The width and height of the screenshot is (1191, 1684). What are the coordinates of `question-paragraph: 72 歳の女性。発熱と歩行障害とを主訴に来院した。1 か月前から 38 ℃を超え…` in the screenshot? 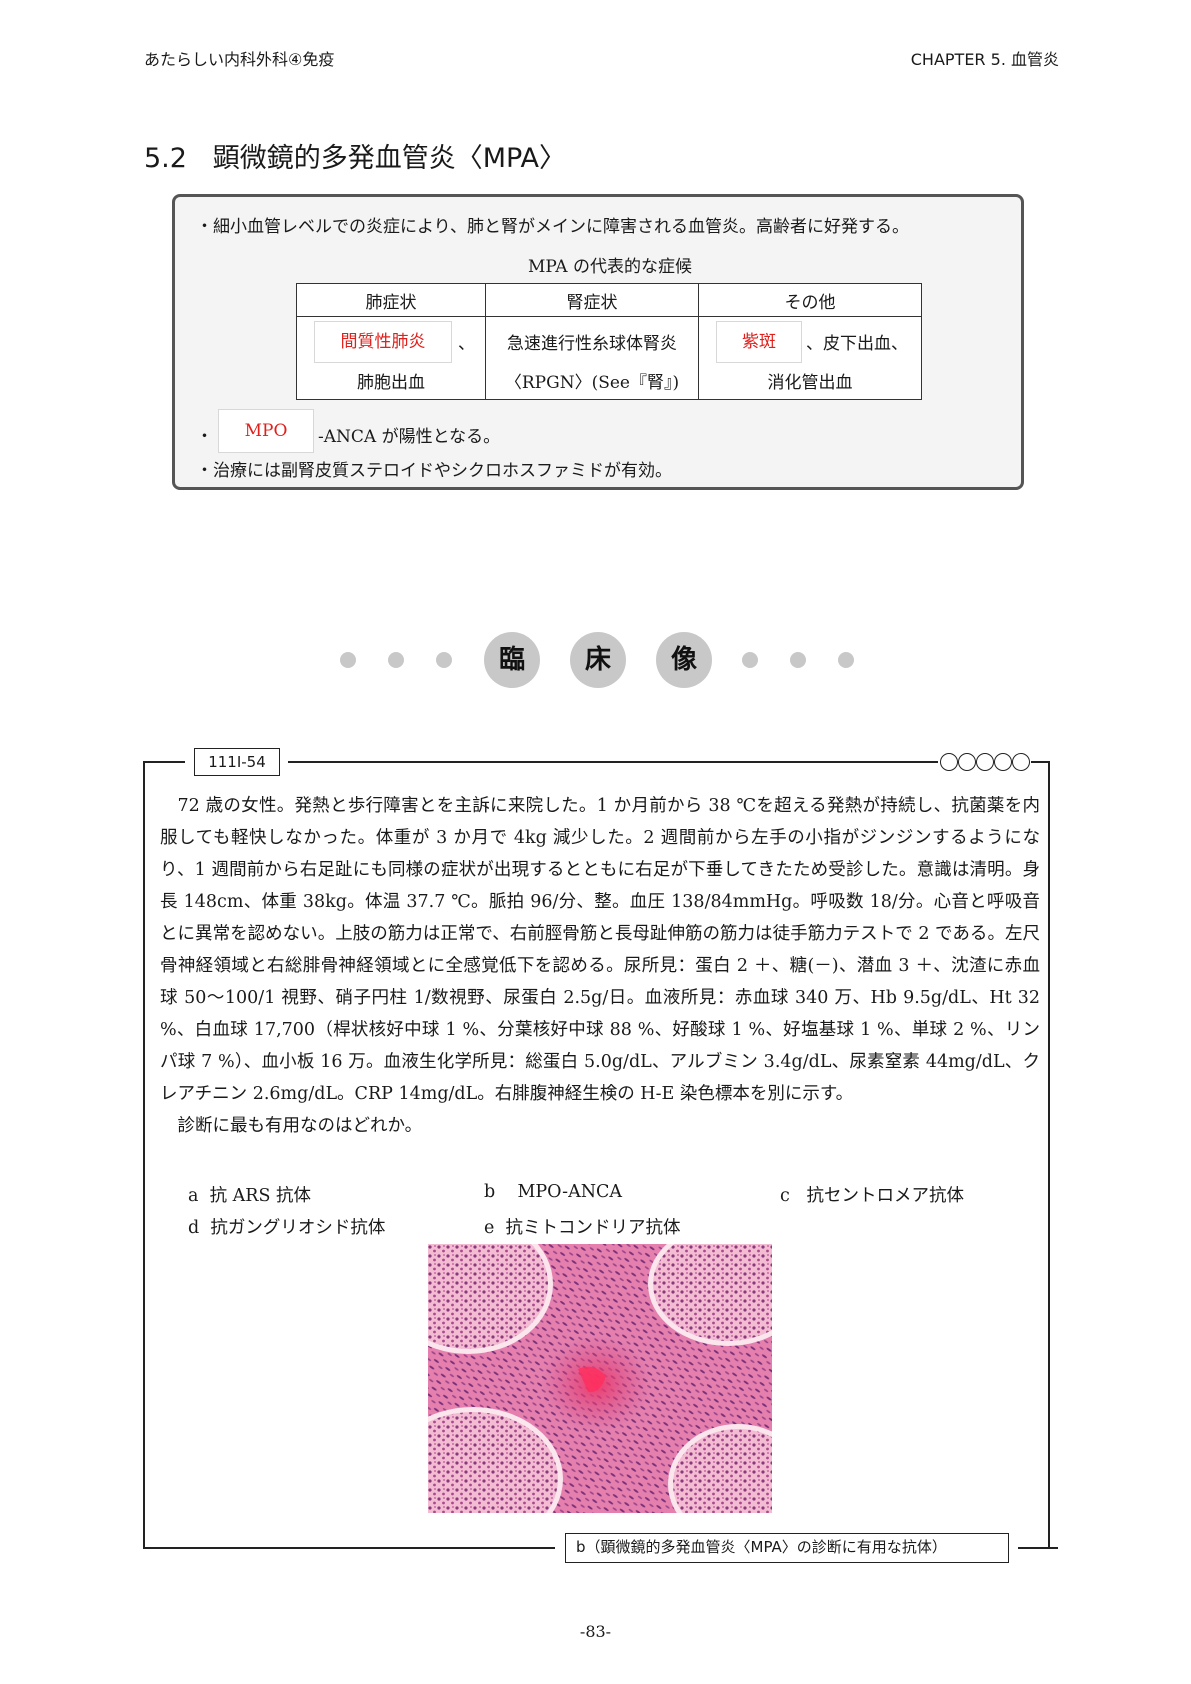 It's located at (600, 950).